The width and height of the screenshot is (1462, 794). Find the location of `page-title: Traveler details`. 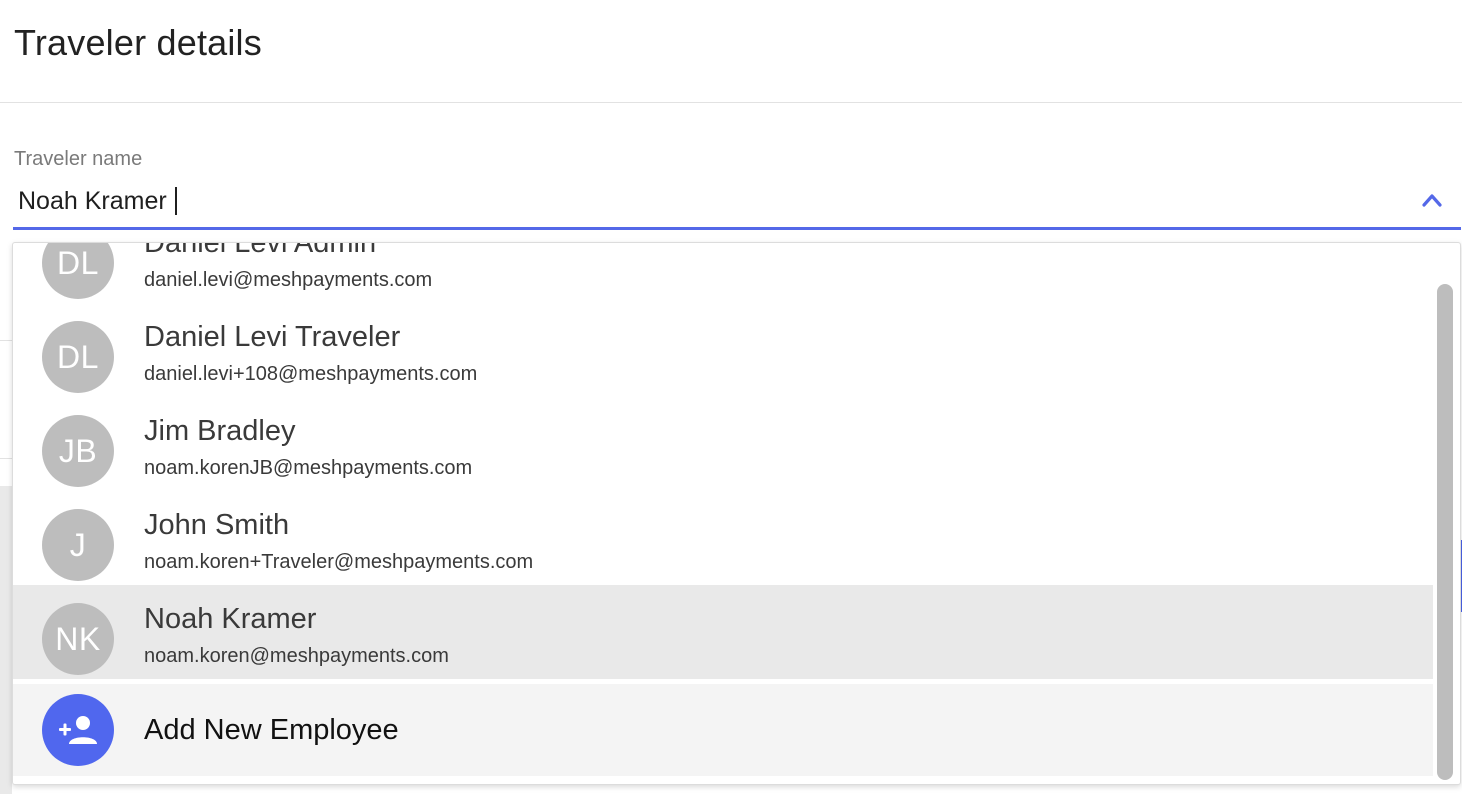

page-title: Traveler details is located at coordinates (138, 42).